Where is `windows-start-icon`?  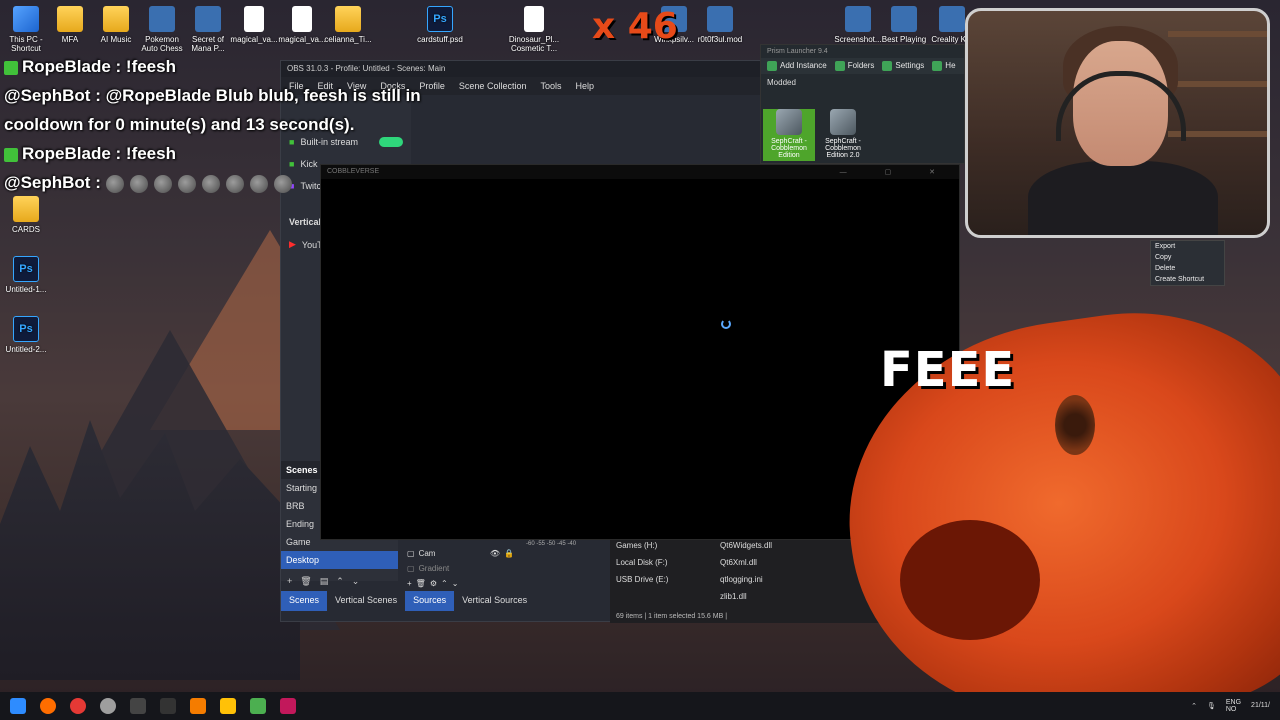
windows-start-icon is located at coordinates (18, 706).